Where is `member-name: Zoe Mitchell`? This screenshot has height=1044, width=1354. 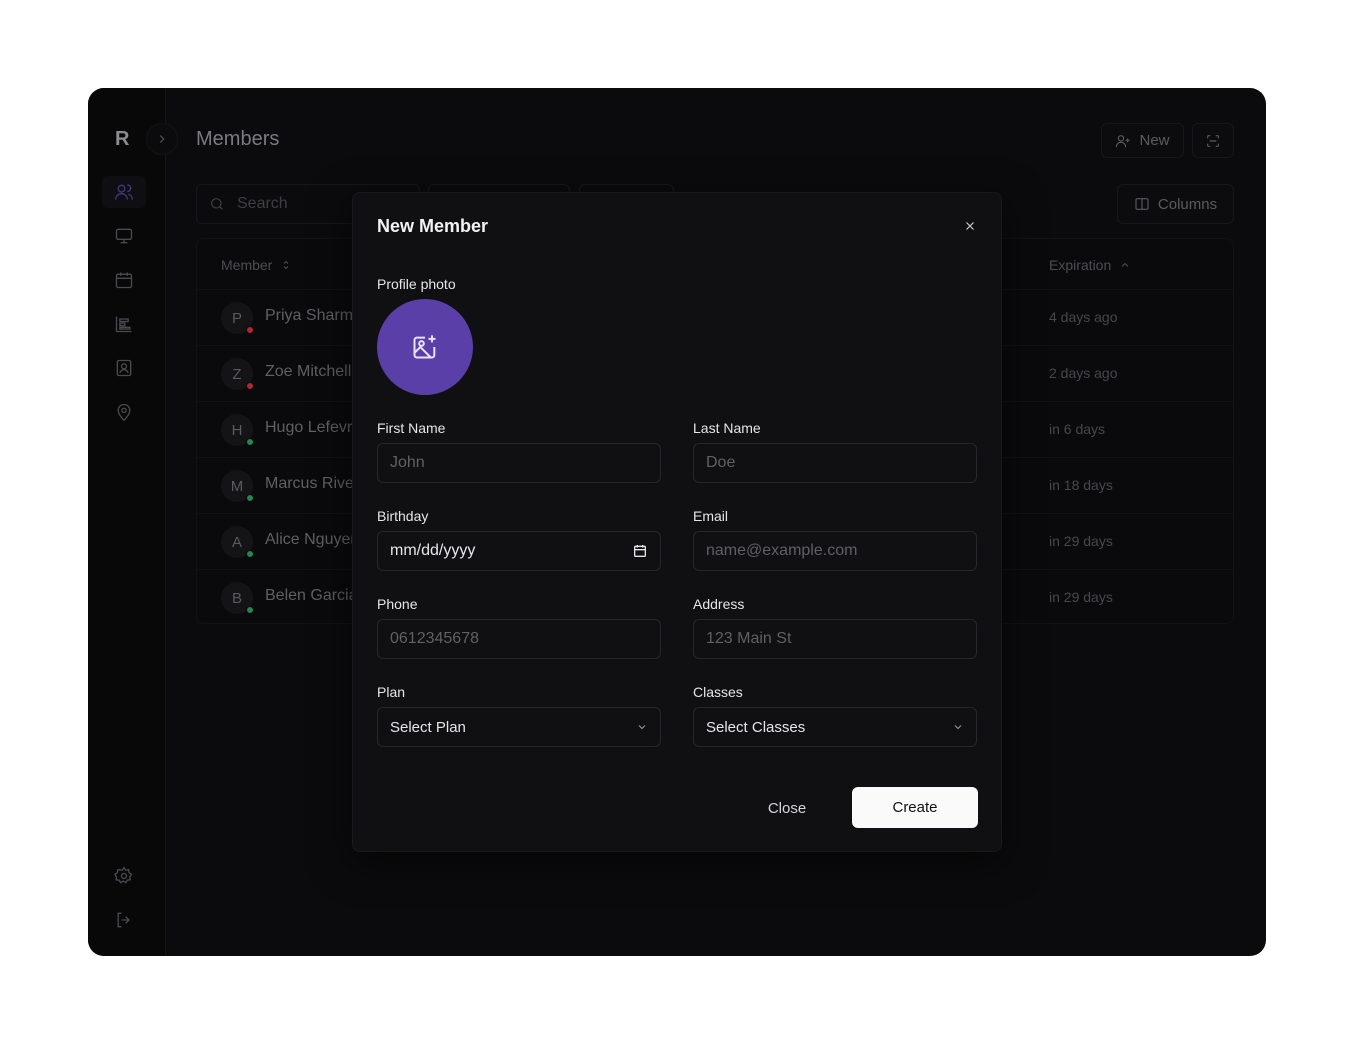 member-name: Zoe Mitchell is located at coordinates (308, 371).